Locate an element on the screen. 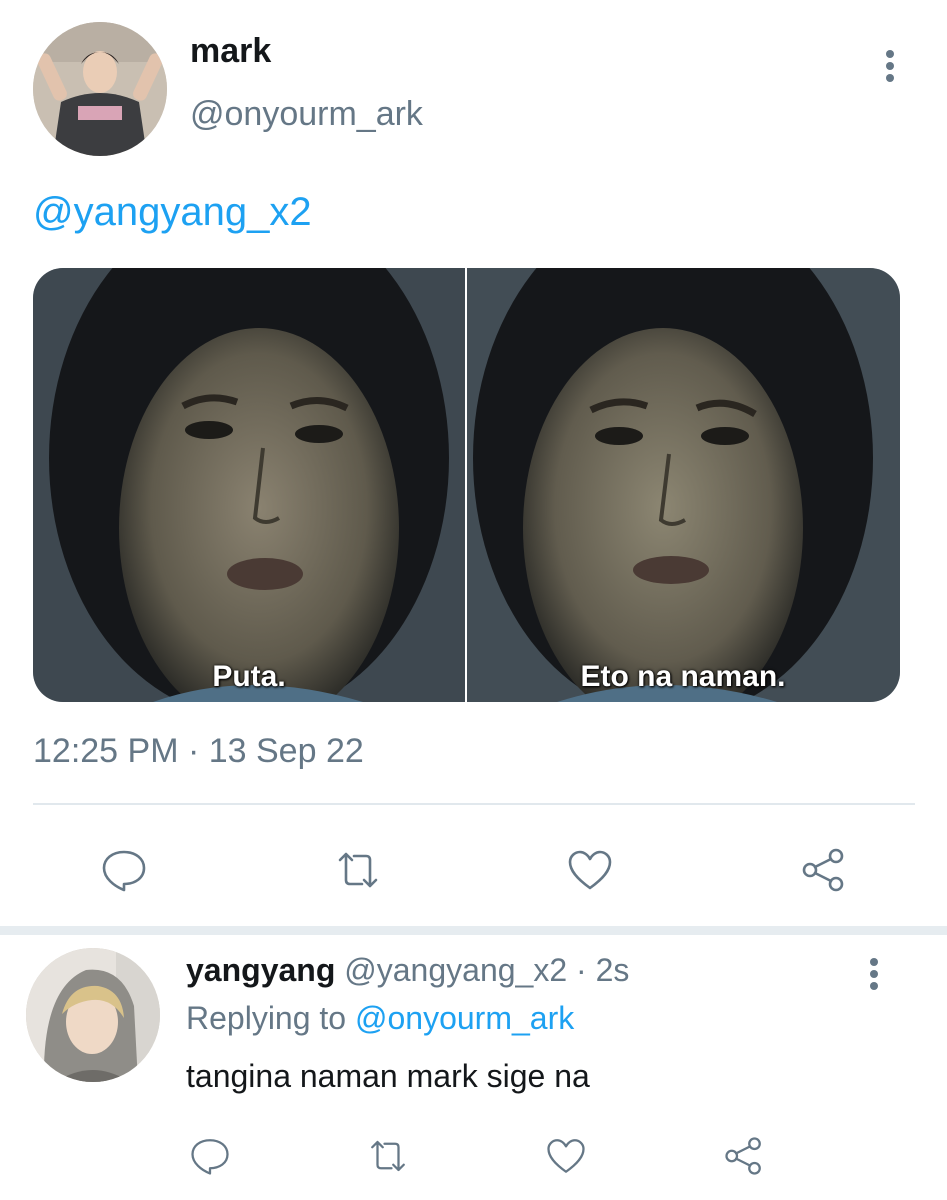  reply-time-ago: 2s is located at coordinates (613, 970).